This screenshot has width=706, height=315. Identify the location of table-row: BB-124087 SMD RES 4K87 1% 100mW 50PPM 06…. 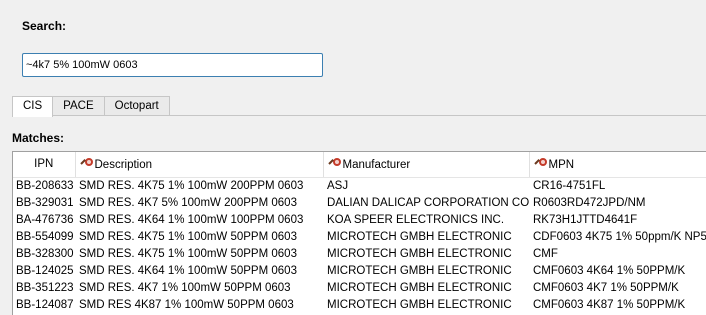
(359, 304).